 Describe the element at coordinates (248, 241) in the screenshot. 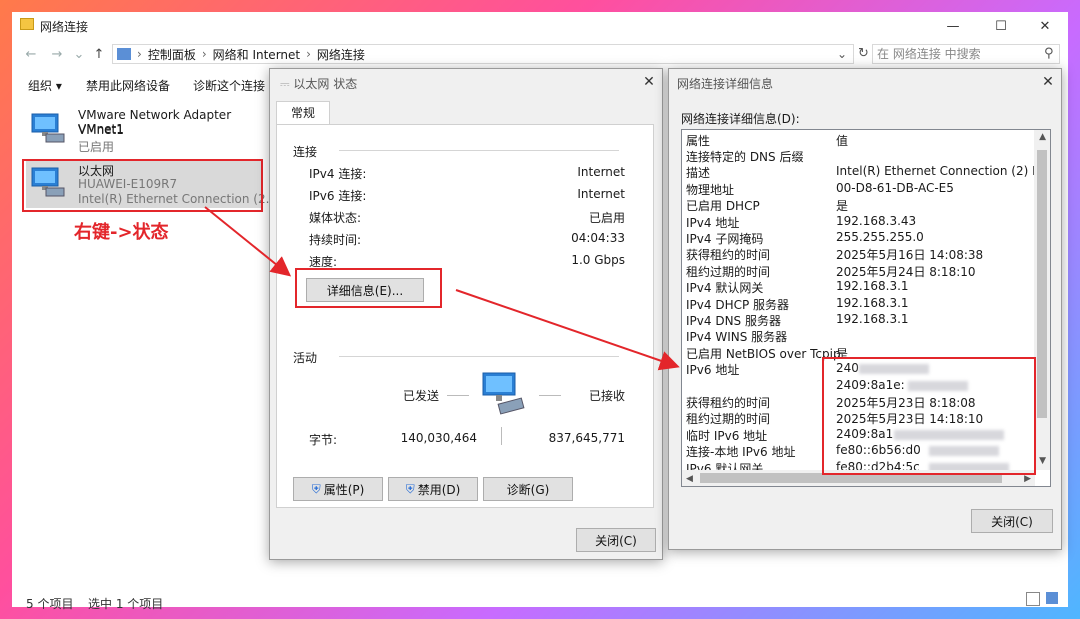

I see `arrow-to-details-button` at that location.